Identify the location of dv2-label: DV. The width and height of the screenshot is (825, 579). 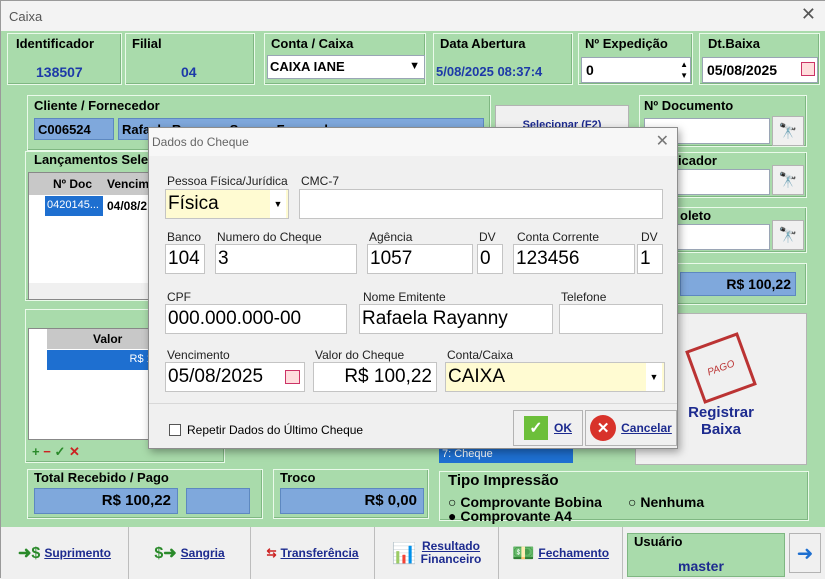
(649, 237).